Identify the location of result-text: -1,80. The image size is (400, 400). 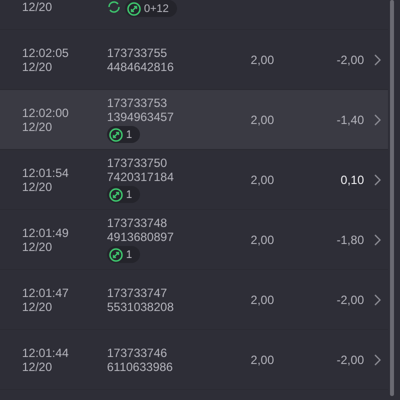
(350, 239).